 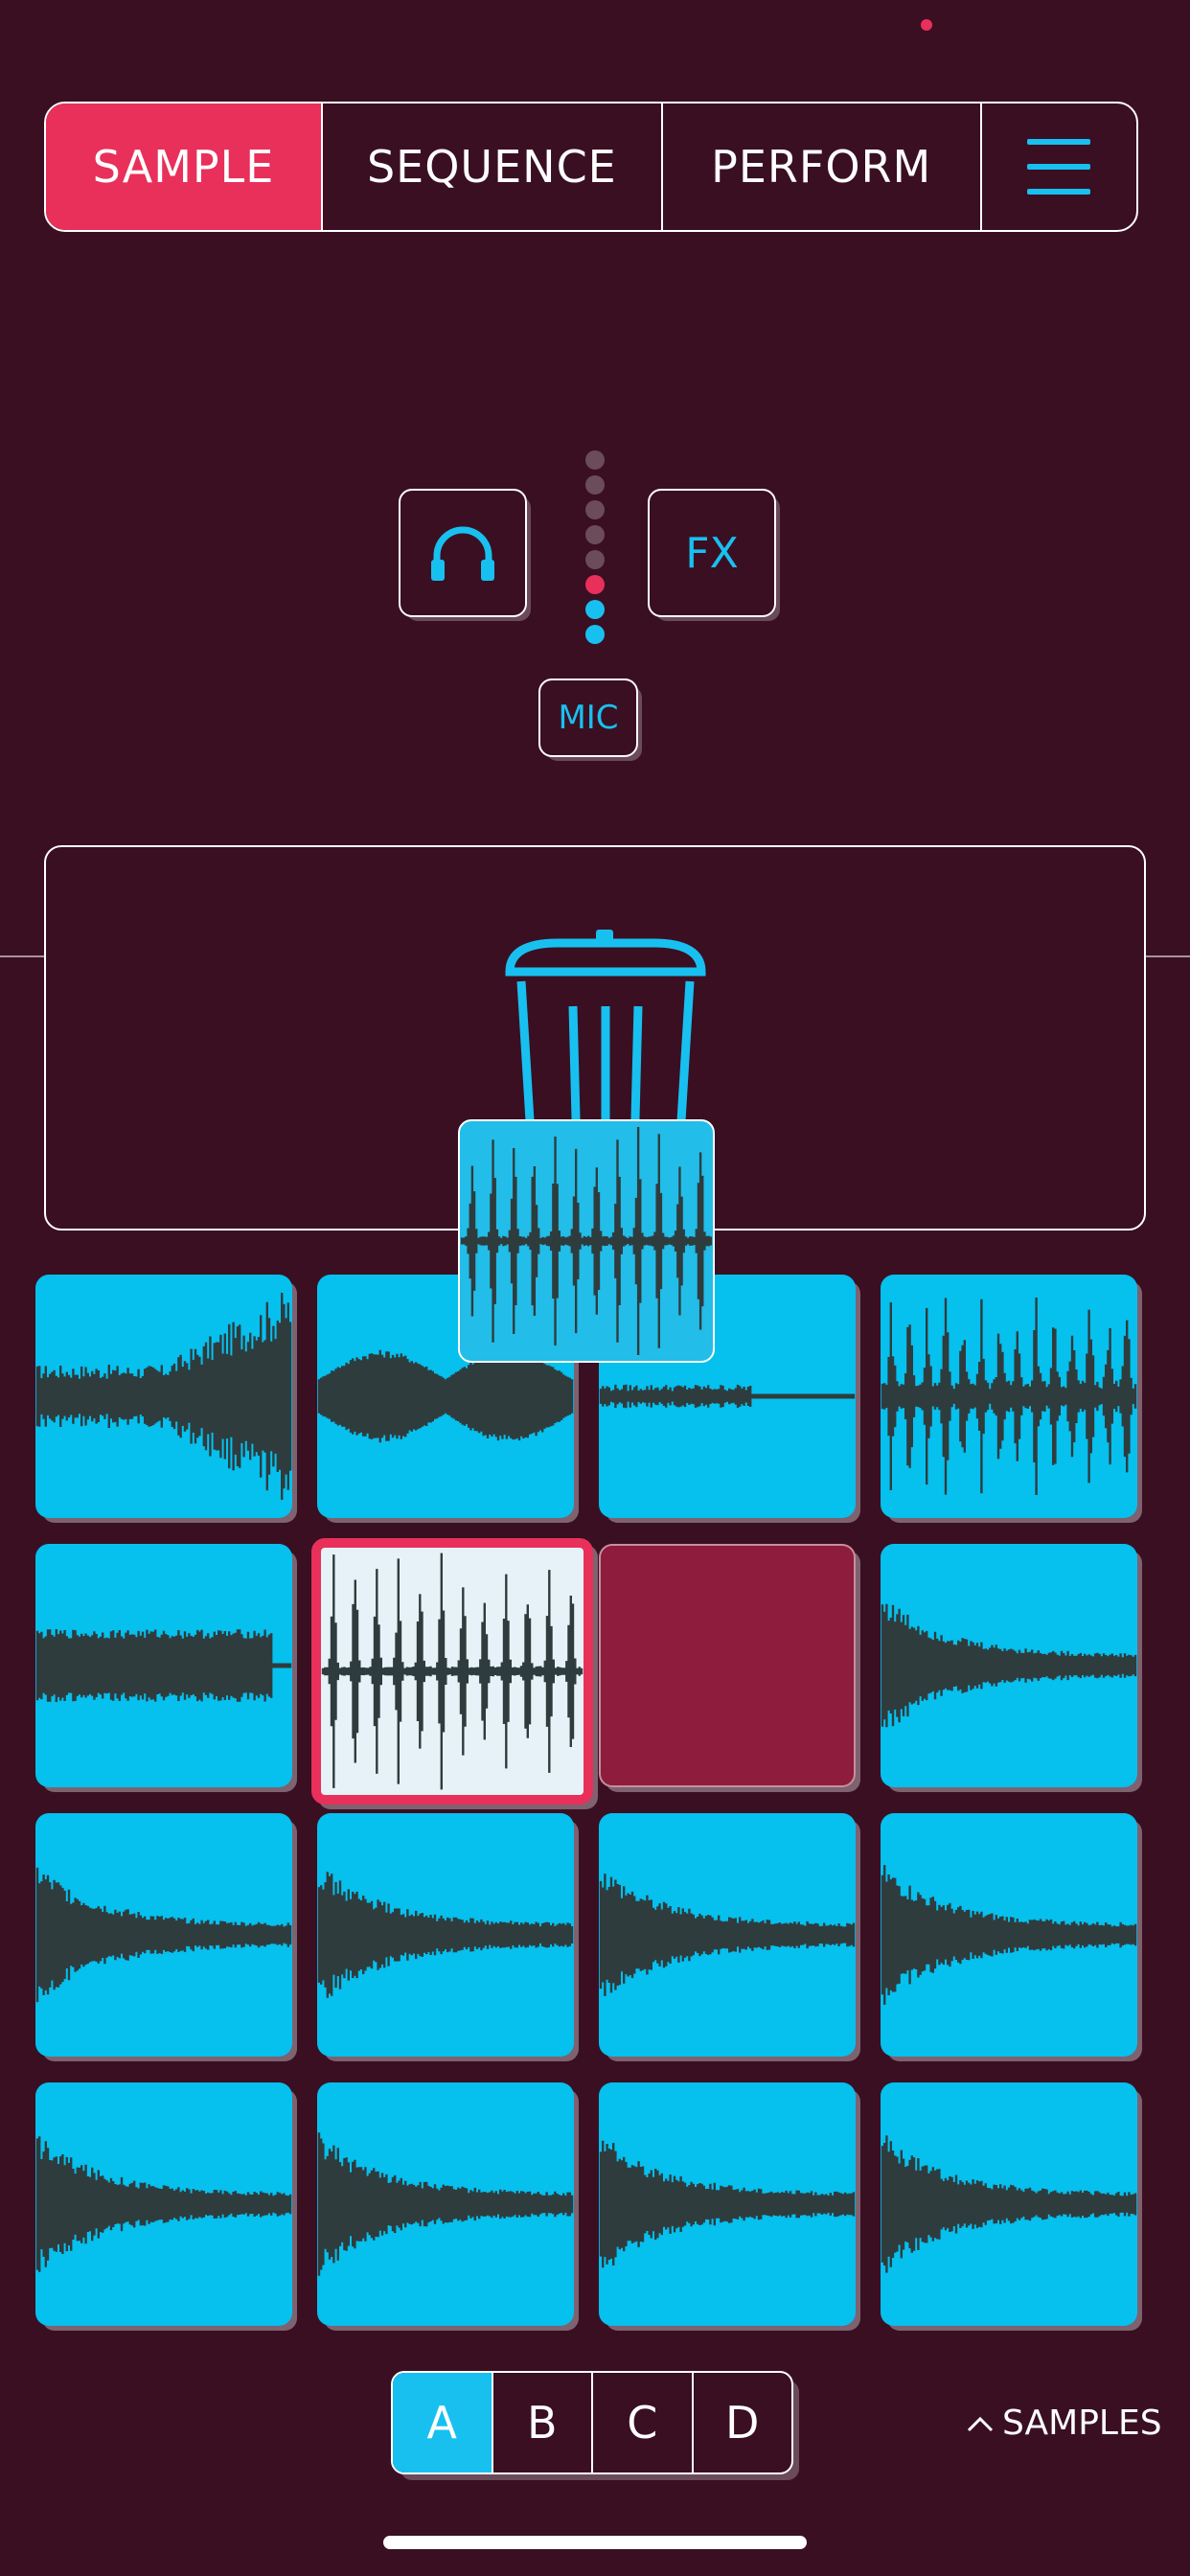 What do you see at coordinates (823, 167) in the screenshot?
I see `tab-perform: PERFORM` at bounding box center [823, 167].